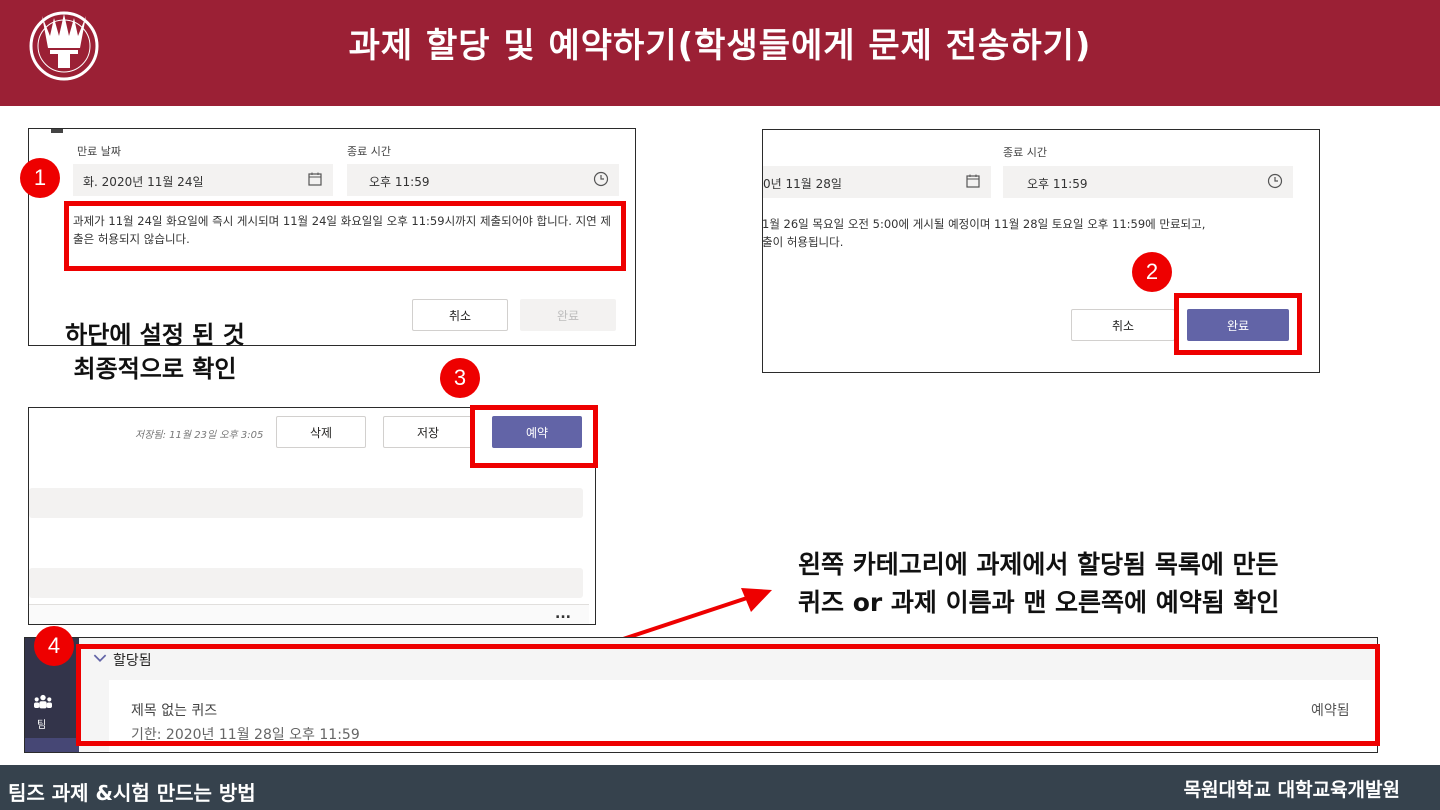 The height and width of the screenshot is (810, 1440). Describe the element at coordinates (460, 378) in the screenshot. I see `step-3-badge: 3` at that location.